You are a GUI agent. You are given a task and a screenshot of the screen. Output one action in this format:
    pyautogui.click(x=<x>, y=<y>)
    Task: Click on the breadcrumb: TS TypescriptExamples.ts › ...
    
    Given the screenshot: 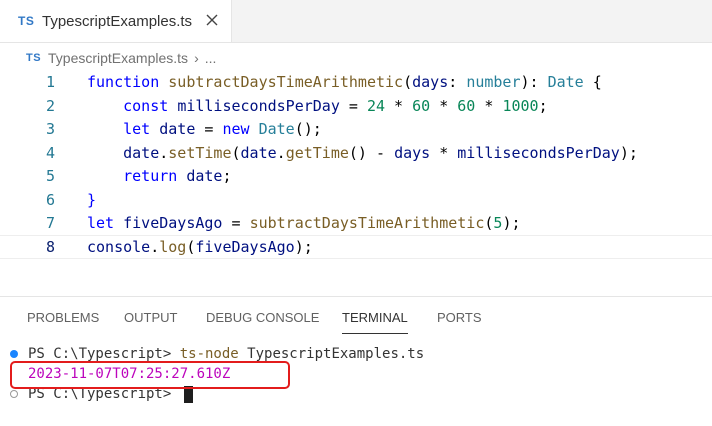 What is the action you would take?
    pyautogui.click(x=121, y=58)
    